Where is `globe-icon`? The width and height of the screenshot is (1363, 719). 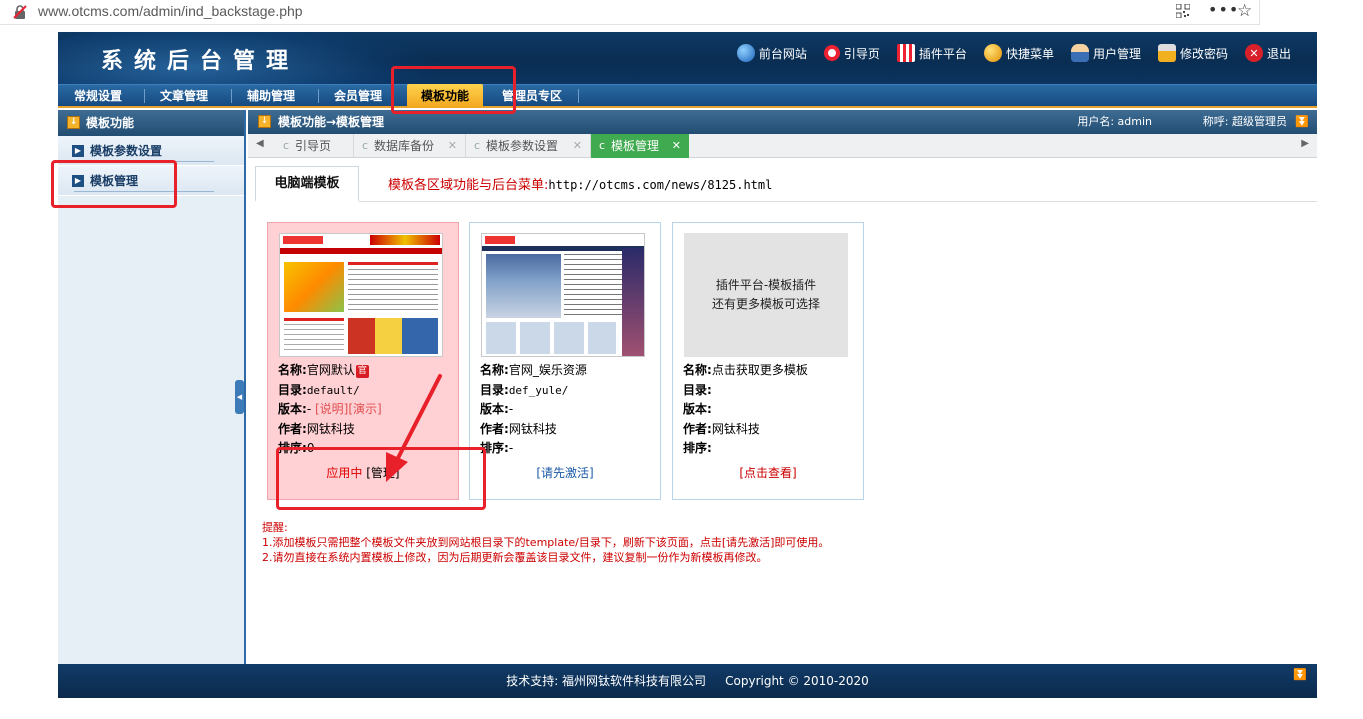 globe-icon is located at coordinates (745, 53).